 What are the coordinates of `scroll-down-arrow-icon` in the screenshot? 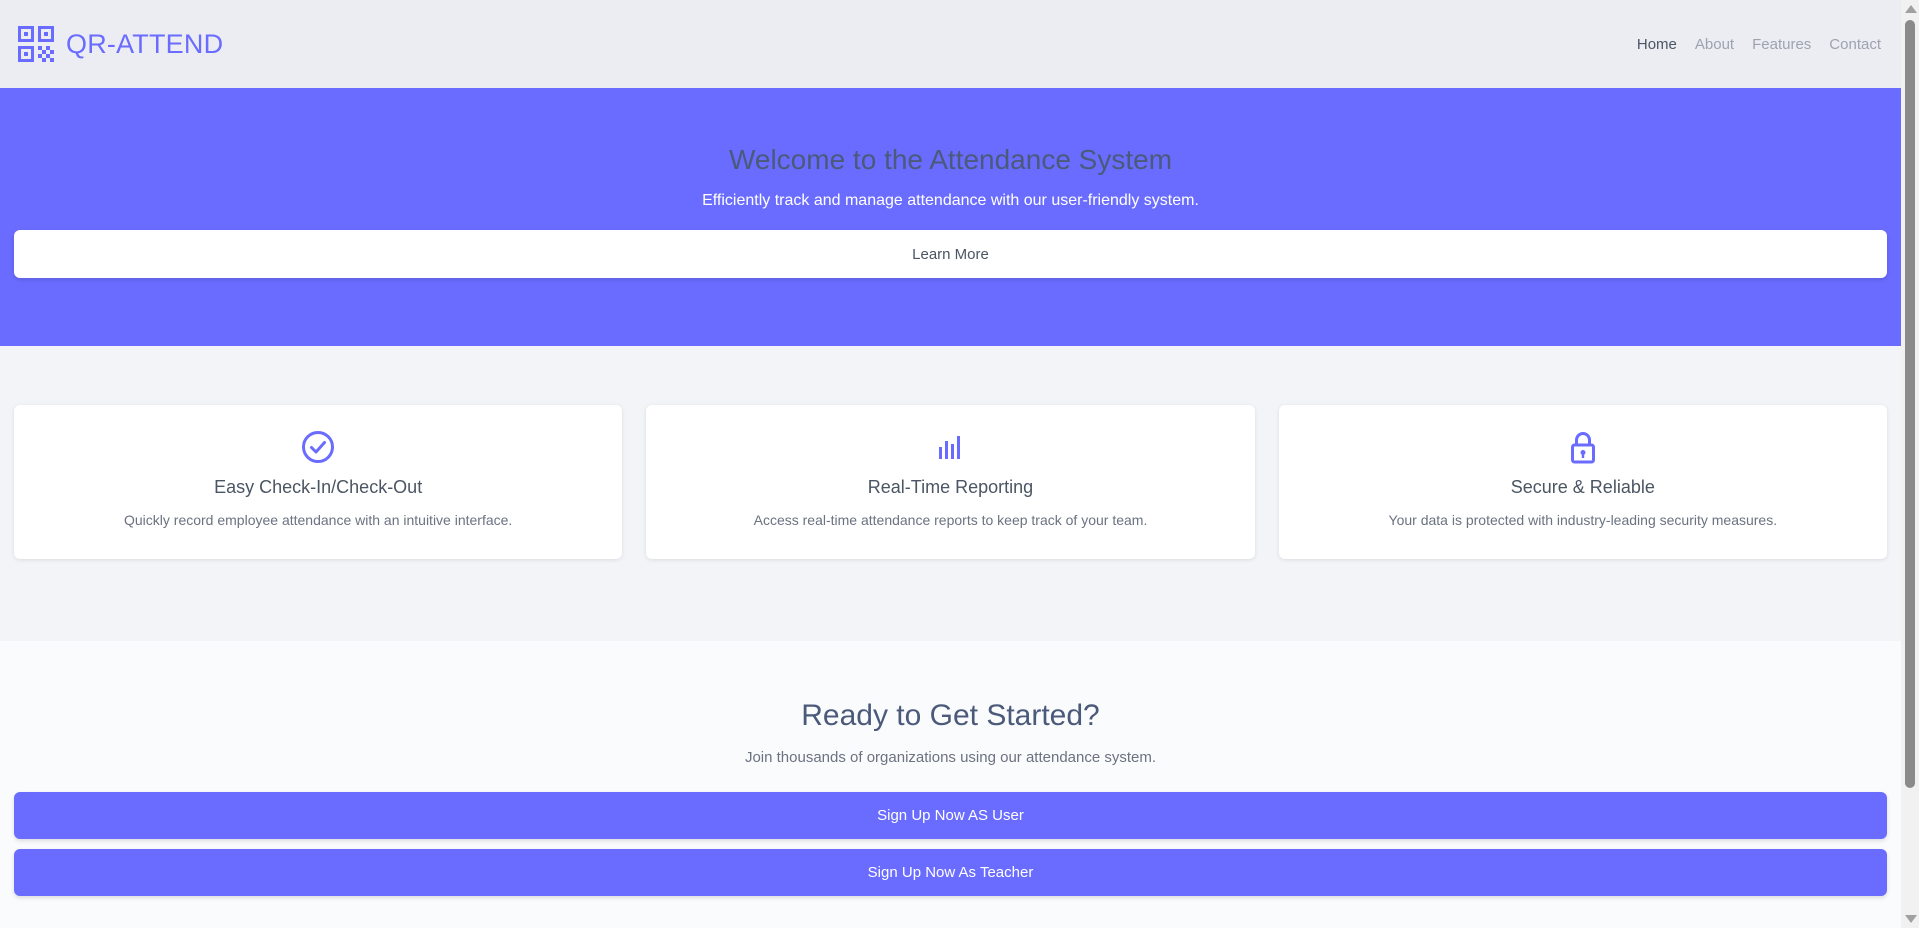 It's located at (1911, 919).